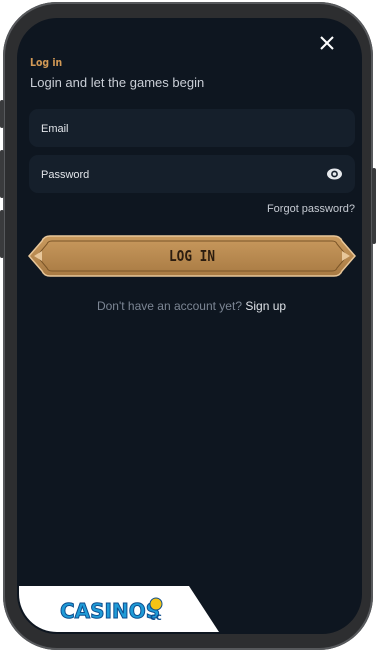 This screenshot has width=380, height=657. I want to click on svg-text: cc, so click(156, 617).